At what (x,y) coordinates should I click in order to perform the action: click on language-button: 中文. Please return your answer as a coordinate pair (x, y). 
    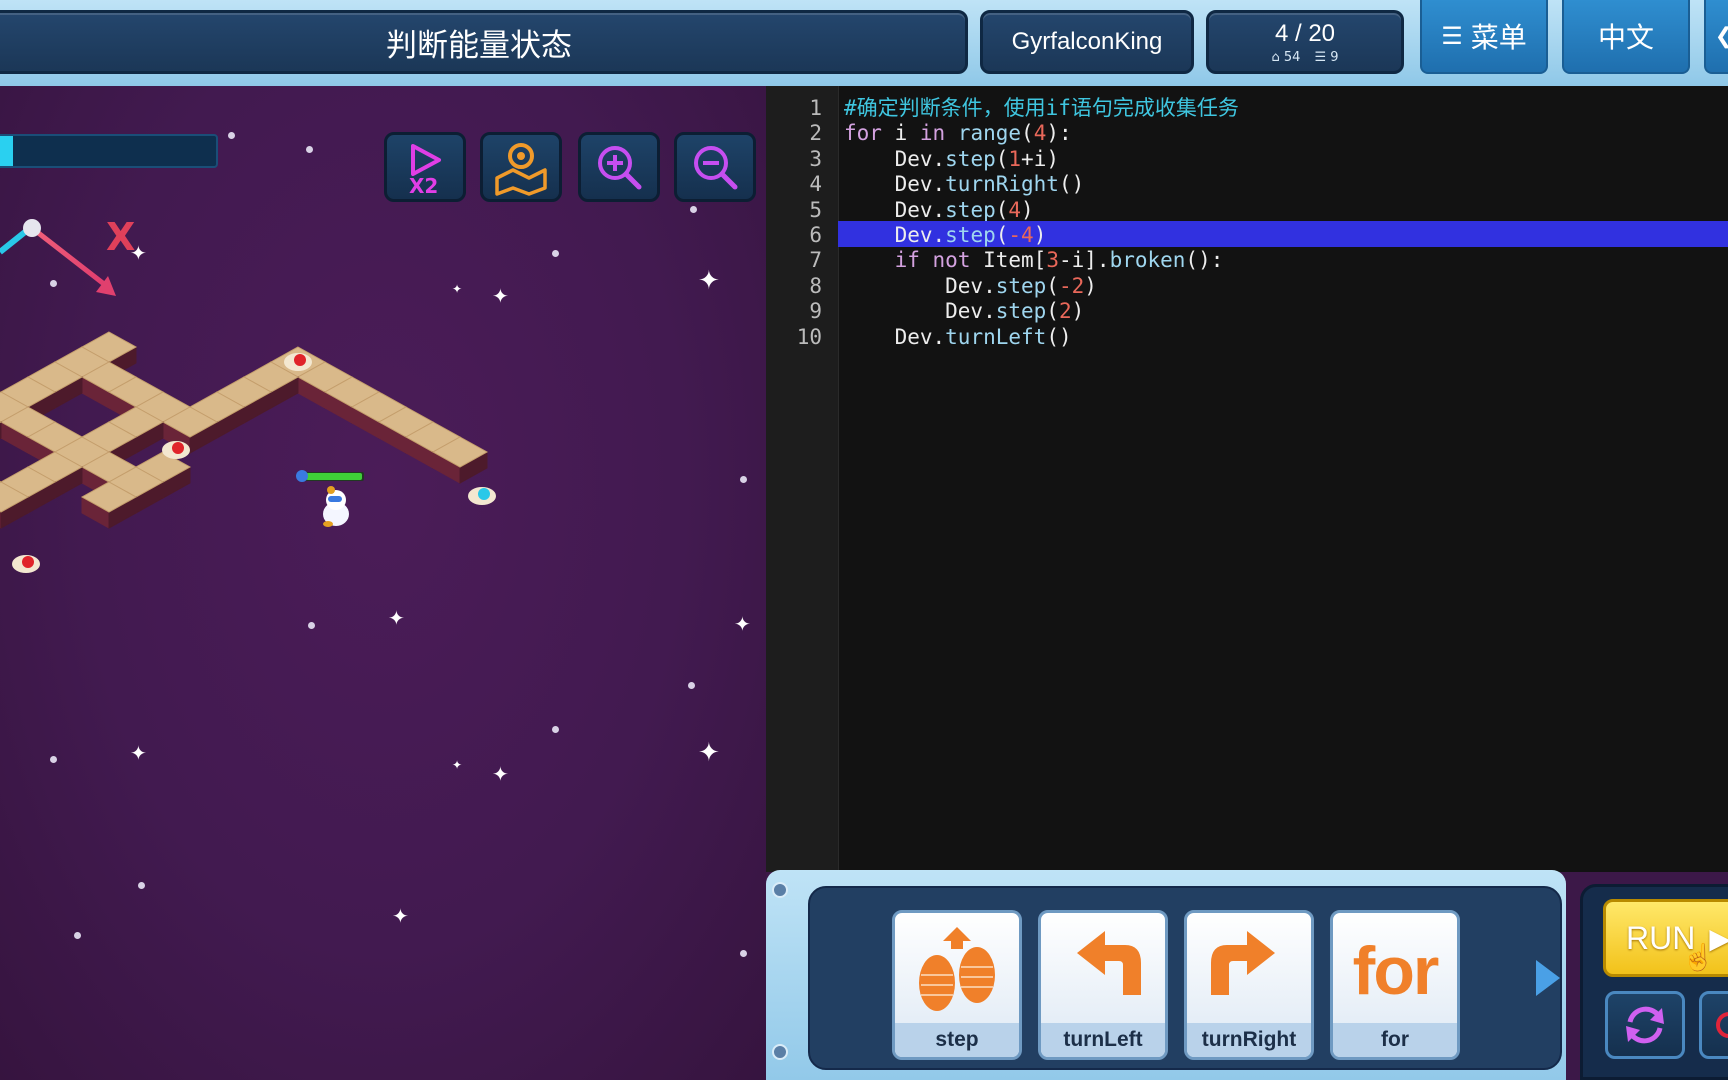
    Looking at the image, I should click on (1626, 37).